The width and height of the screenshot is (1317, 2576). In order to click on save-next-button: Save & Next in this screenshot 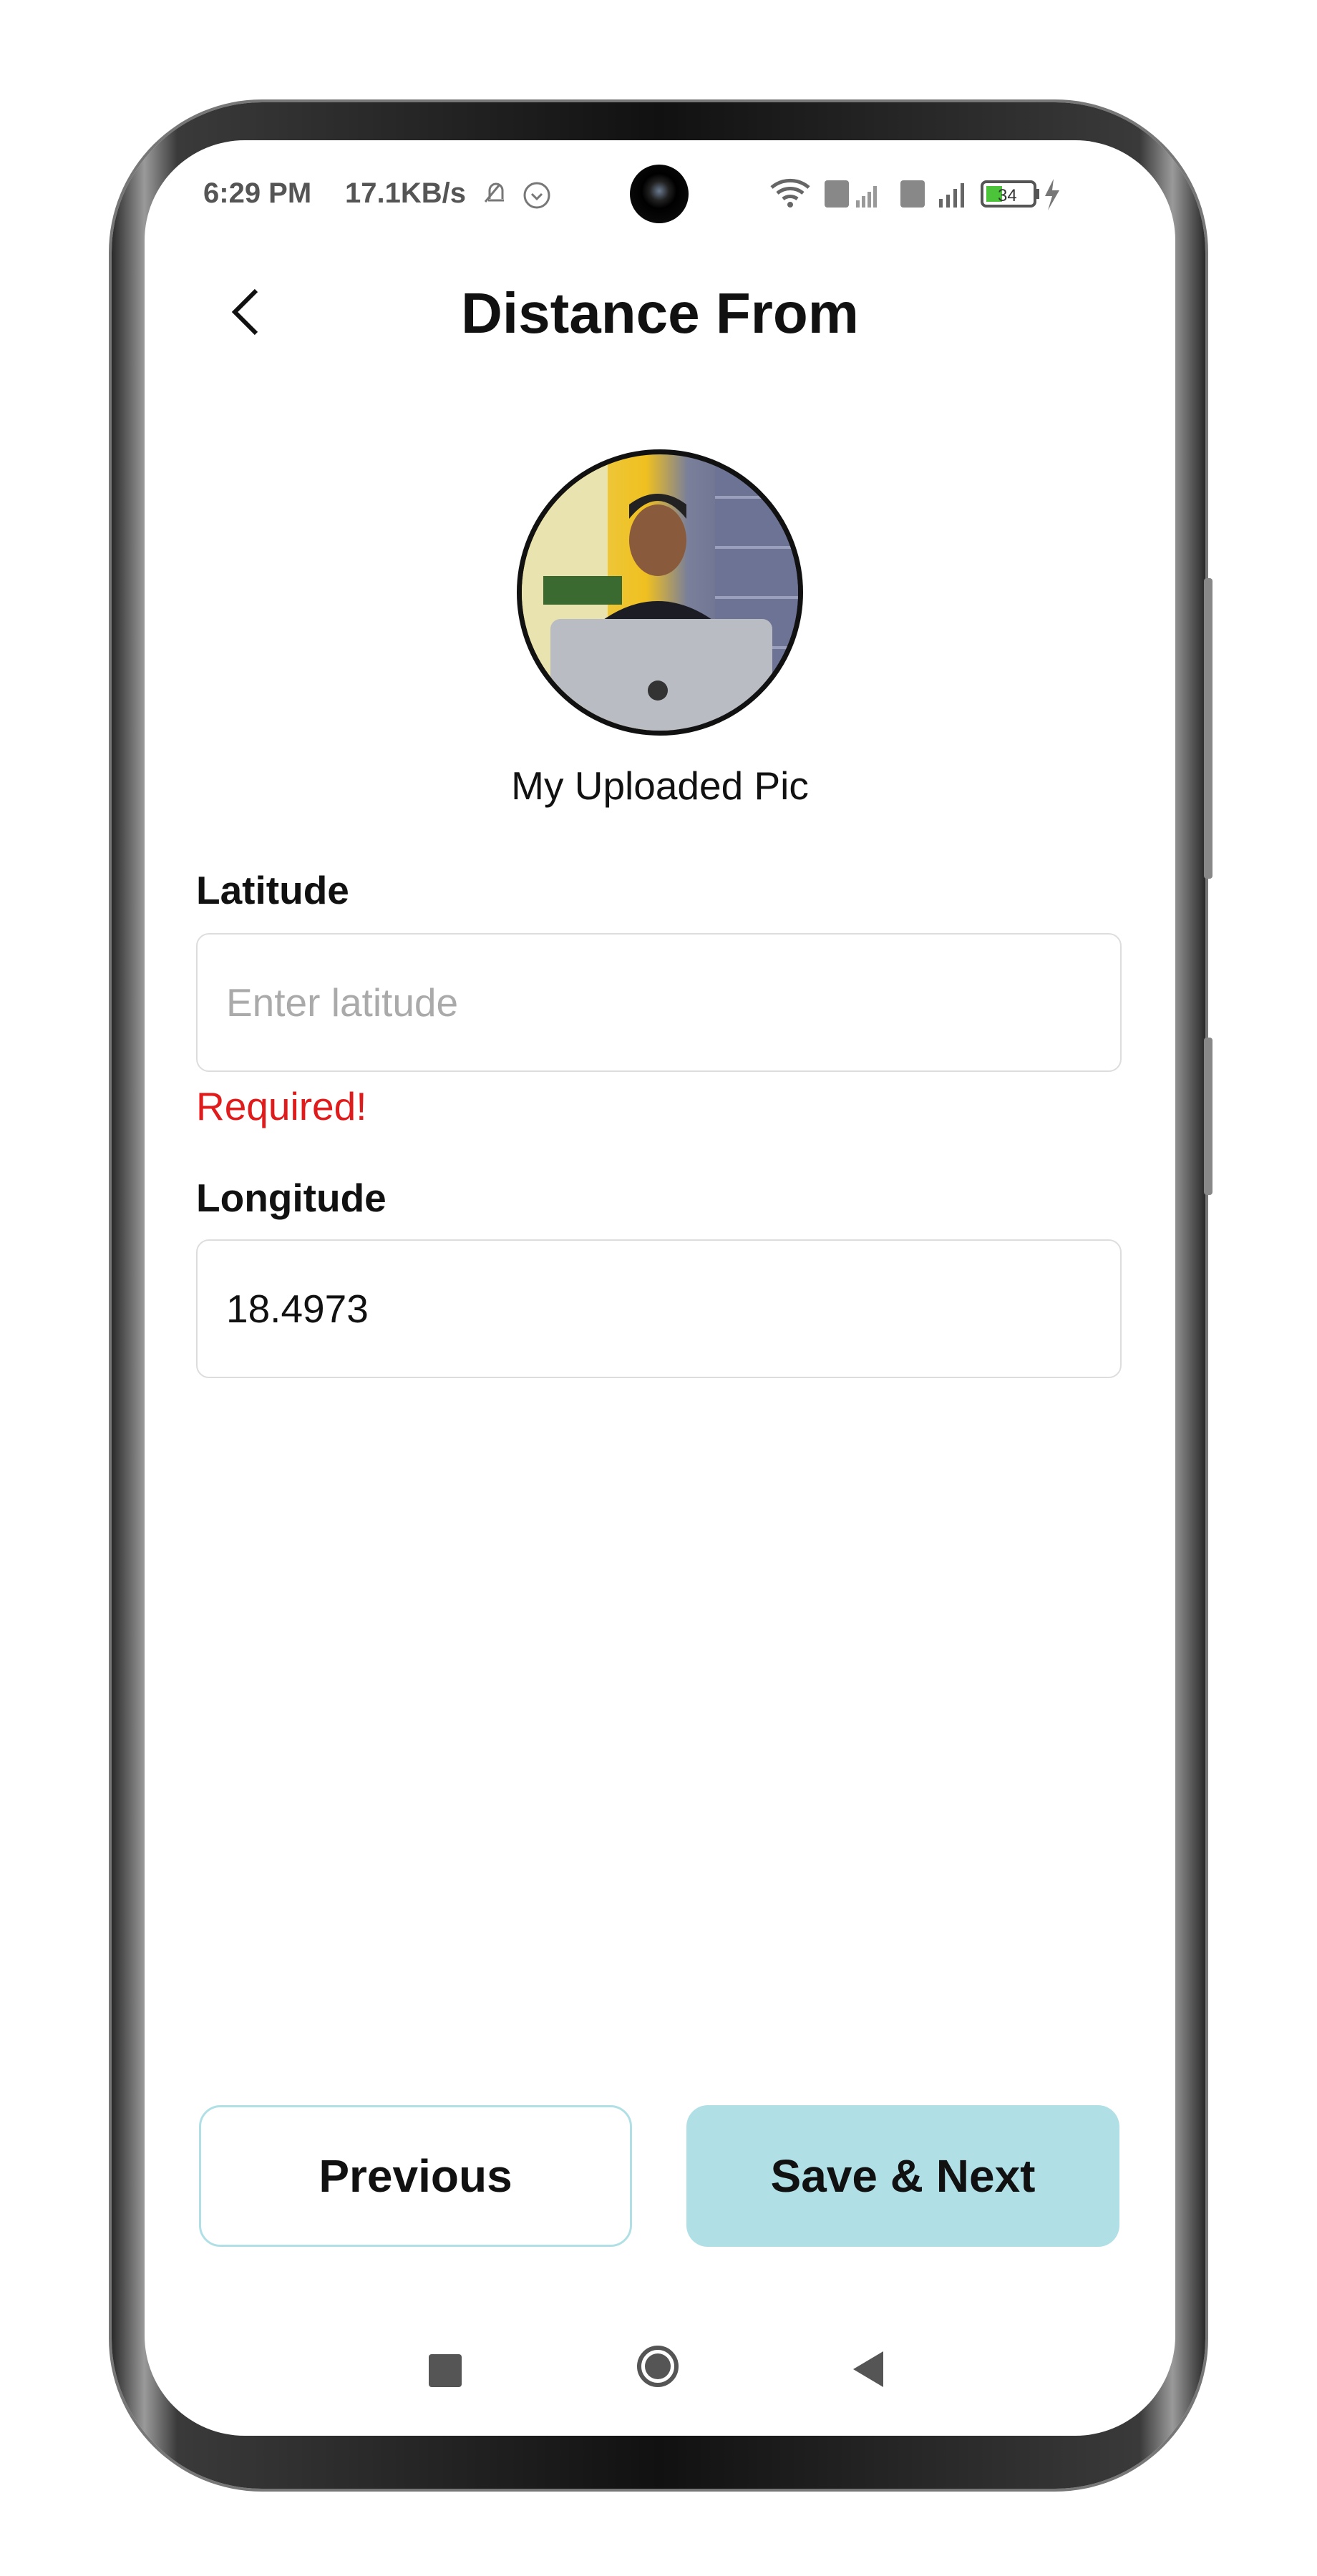, I will do `click(903, 2176)`.